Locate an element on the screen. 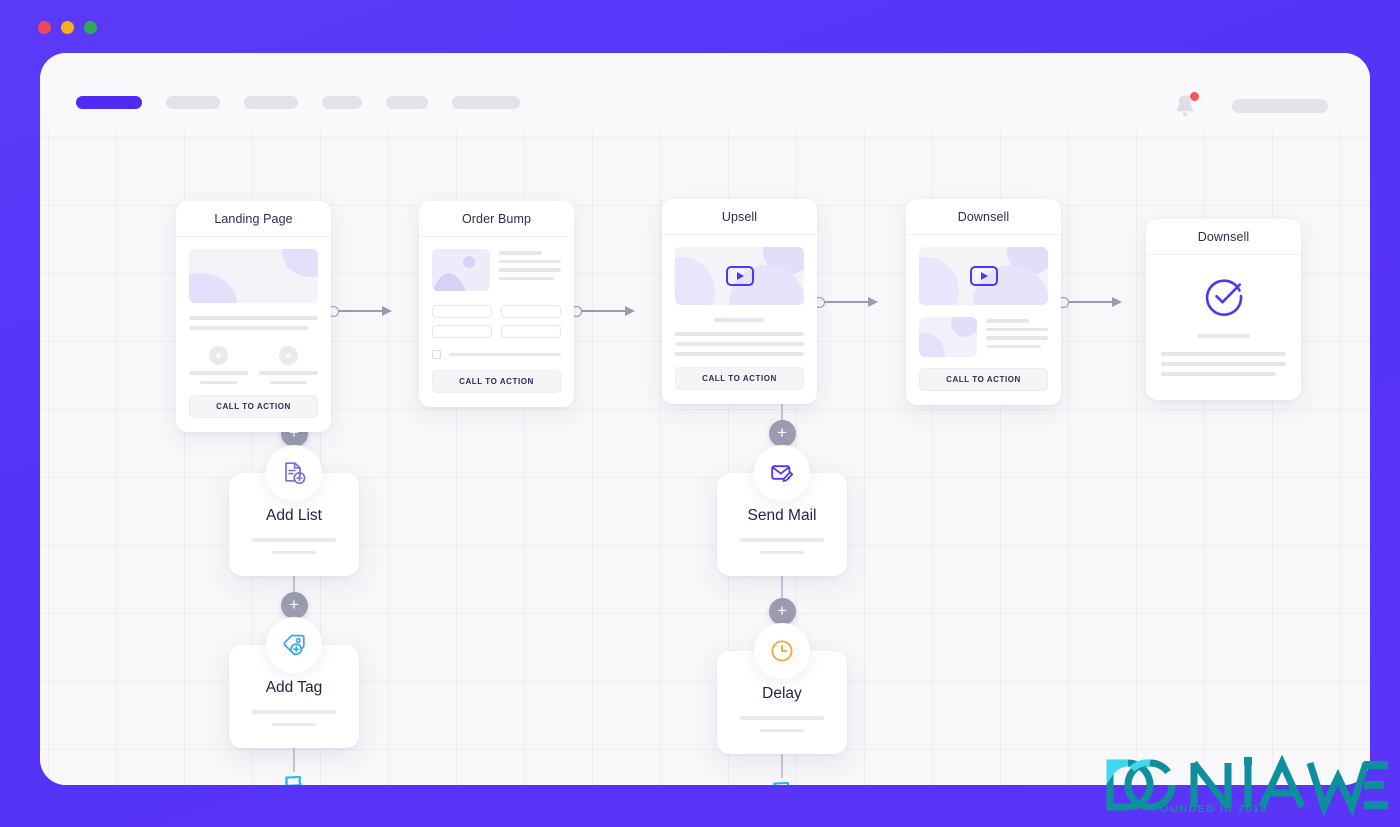 This screenshot has height=827, width=1400. automation-node-delay: Delay is located at coordinates (782, 688).